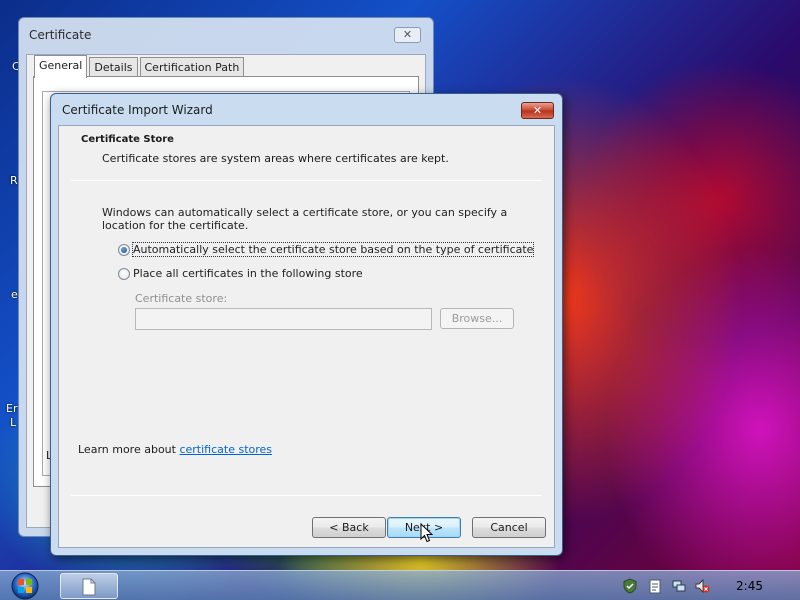  I want to click on tab-general: General, so click(61, 66).